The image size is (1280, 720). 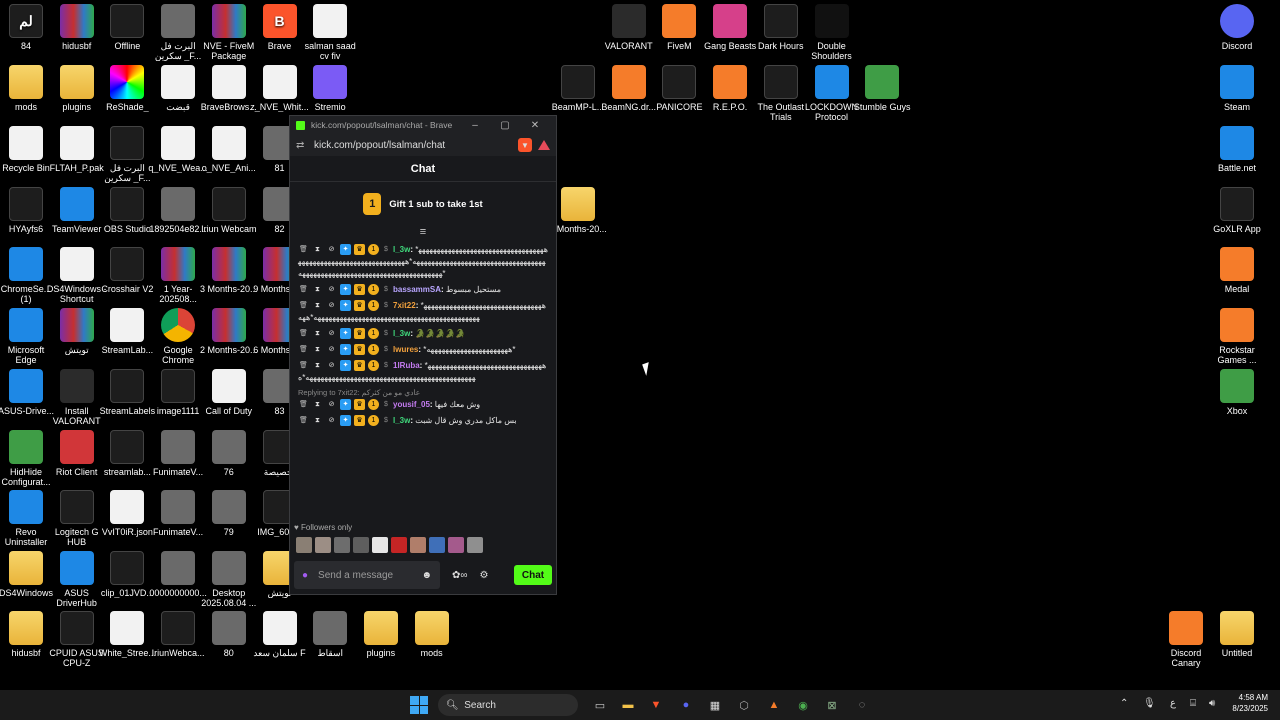 I want to click on chat-message: 🗑︎ ⧗ ⊘ ✦ ♛ 1 $ l_3w: بس ماكل مدري وش قال شبت, so click(x=423, y=421).